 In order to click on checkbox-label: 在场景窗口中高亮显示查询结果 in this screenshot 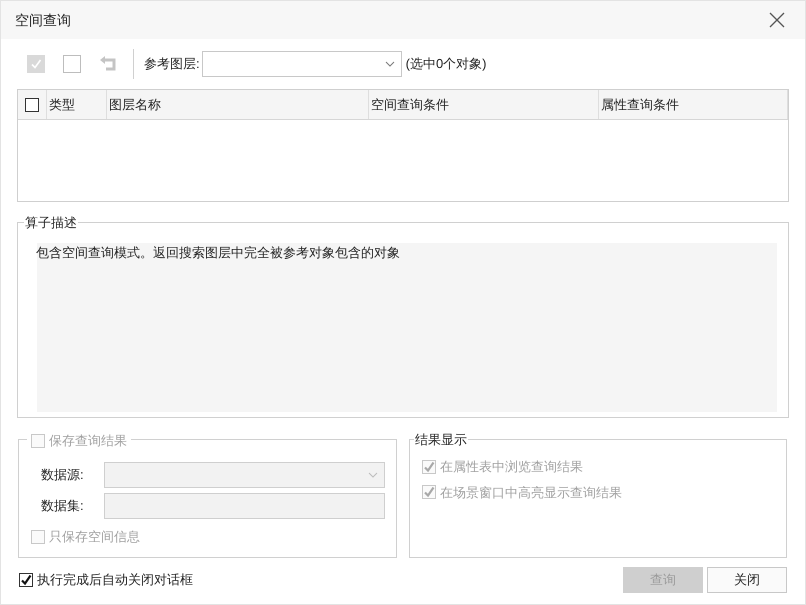, I will do `click(531, 493)`.